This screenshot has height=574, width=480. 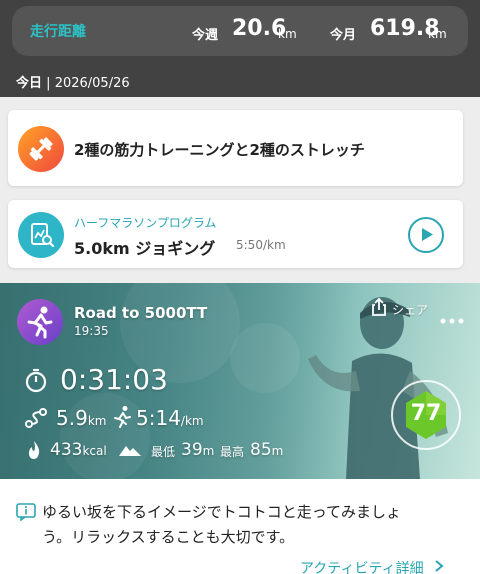 What do you see at coordinates (379, 306) in the screenshot?
I see `share-icon` at bounding box center [379, 306].